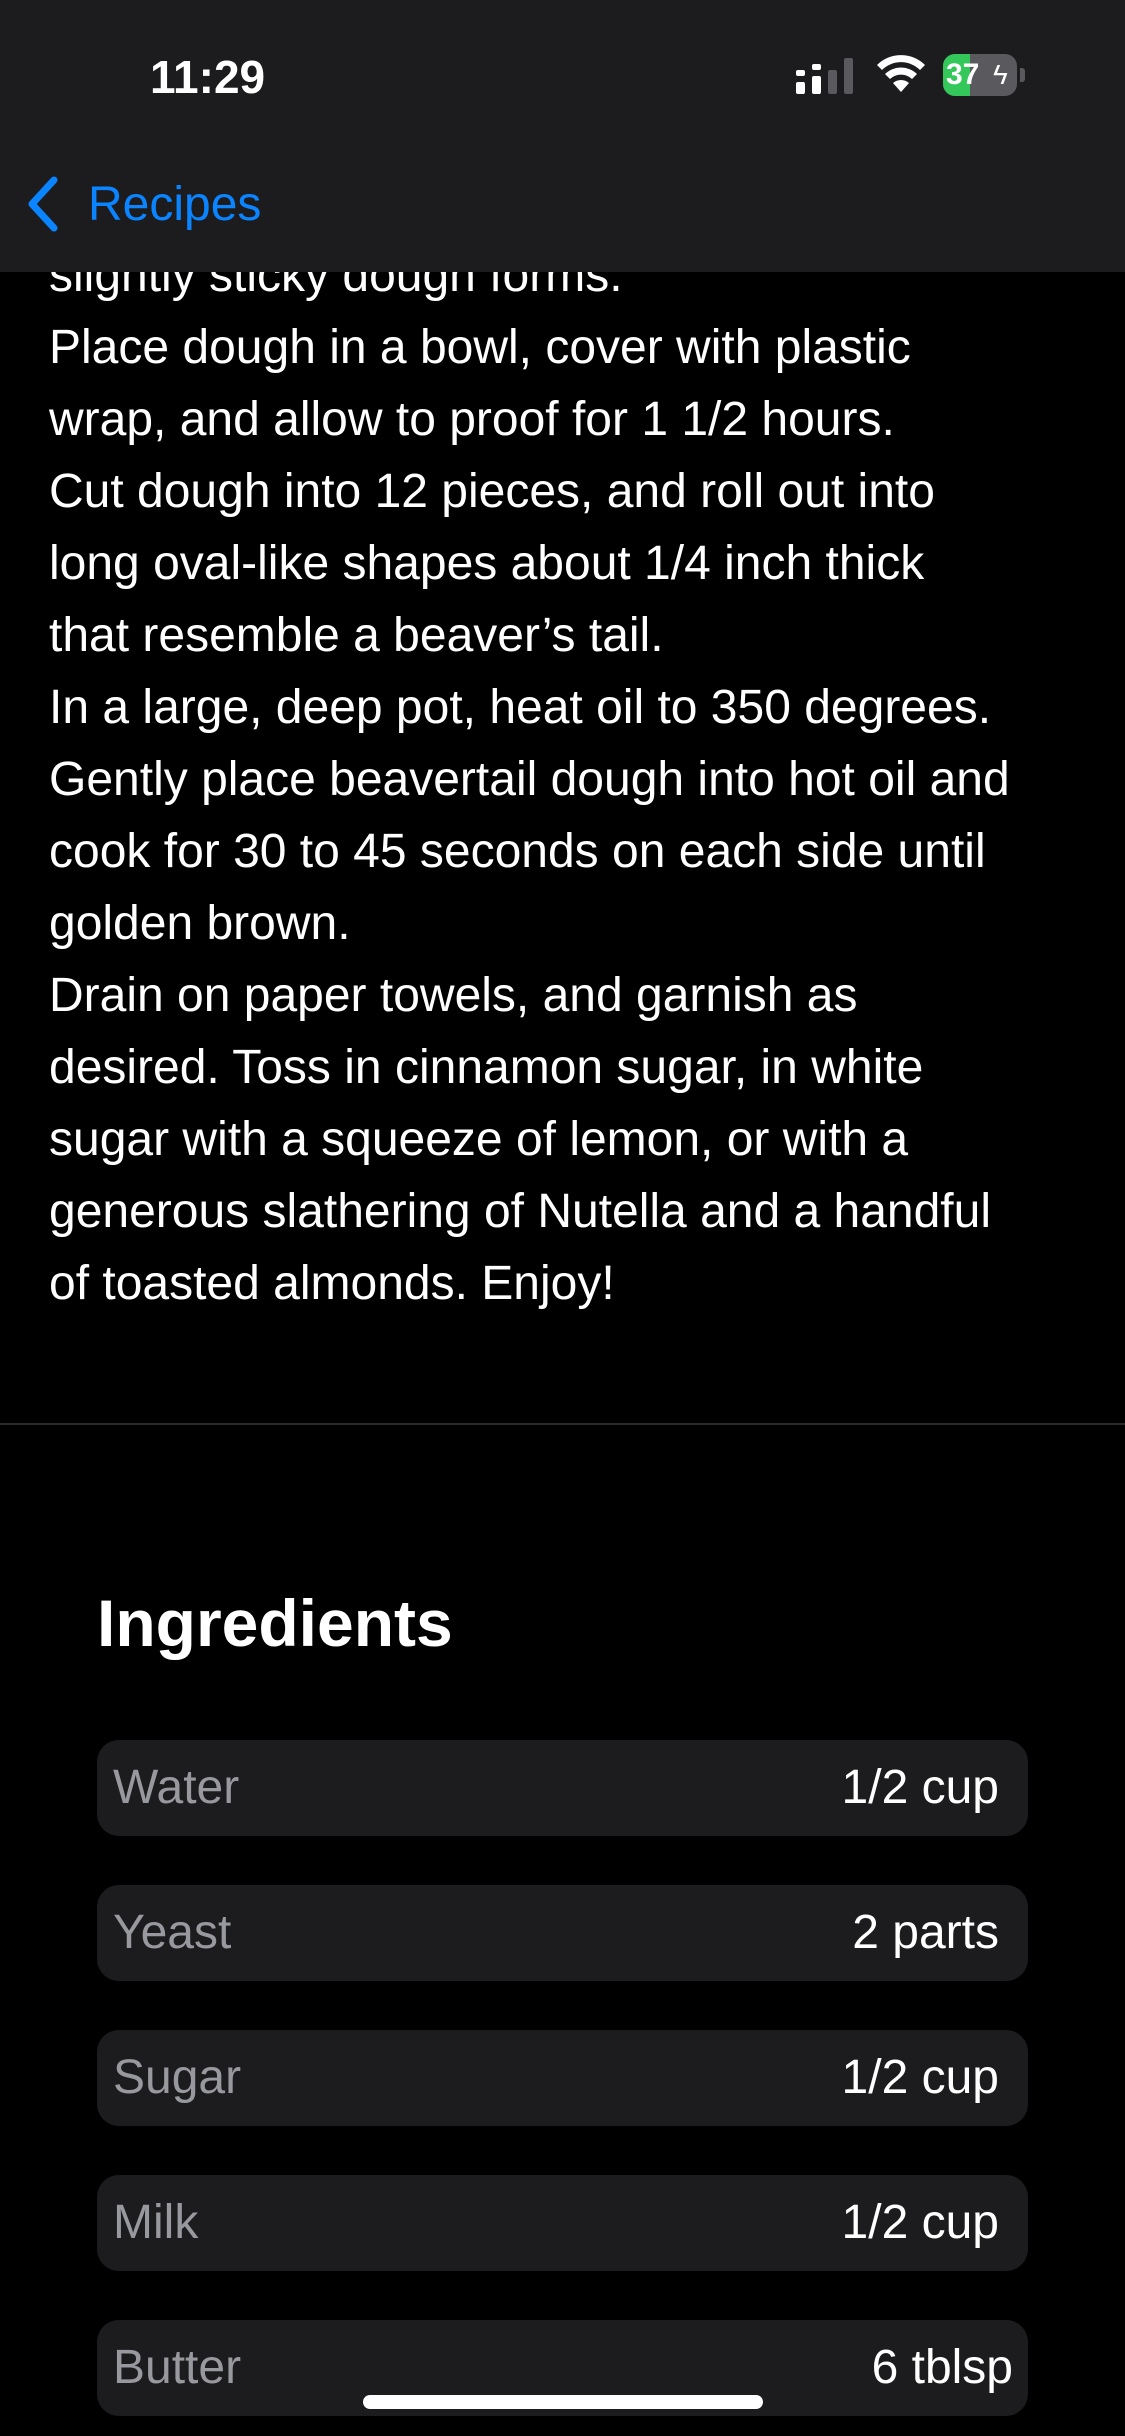  What do you see at coordinates (562, 136) in the screenshot?
I see `navigation-bar: 11:29 37 ϟ Recipes` at bounding box center [562, 136].